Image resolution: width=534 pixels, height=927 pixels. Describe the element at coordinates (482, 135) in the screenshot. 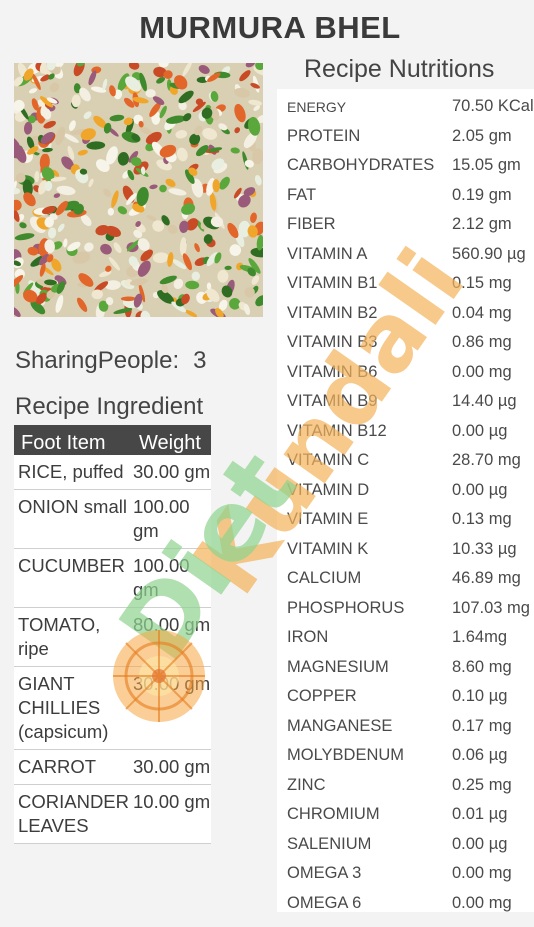

I see `nutrient-value: 2.05 gm` at that location.